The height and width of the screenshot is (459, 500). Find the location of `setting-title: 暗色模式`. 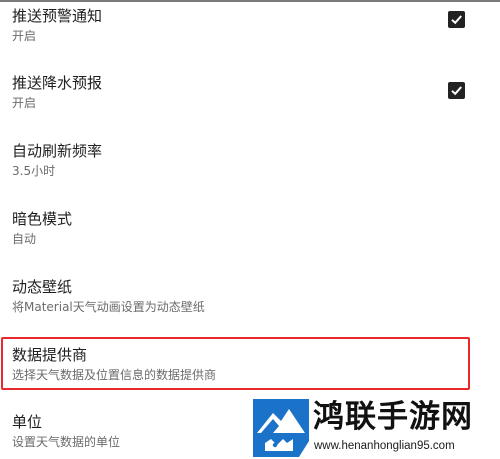

setting-title: 暗色模式 is located at coordinates (42, 219).